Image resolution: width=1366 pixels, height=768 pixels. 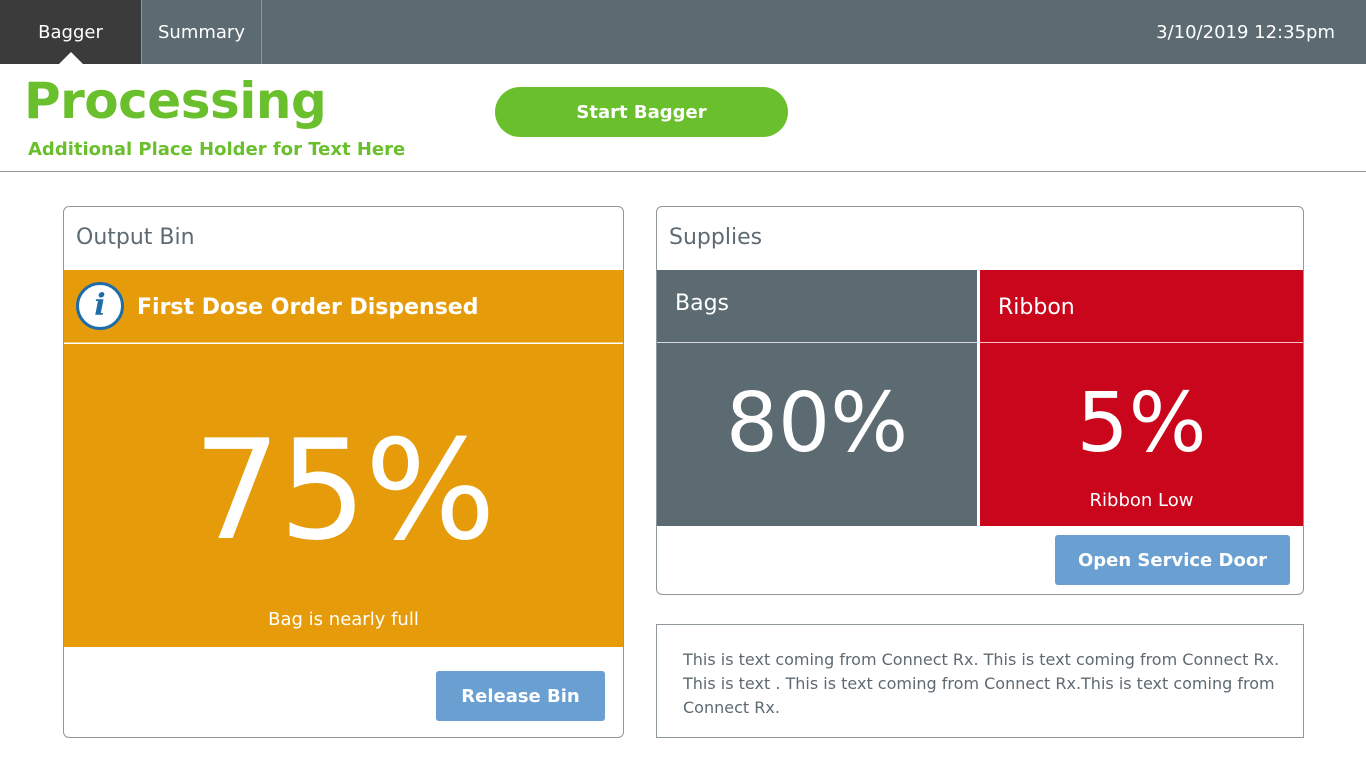 I want to click on tab-bagger: Bagger, so click(x=70, y=32).